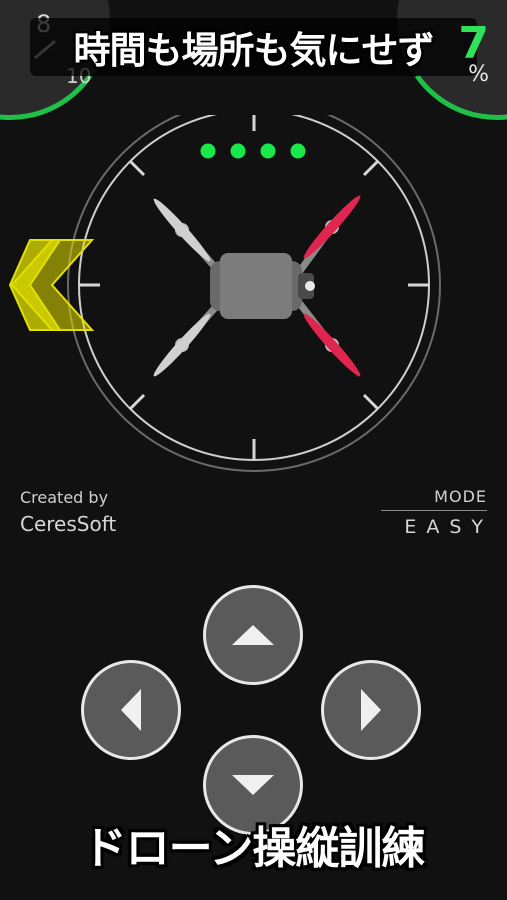 This screenshot has width=507, height=900. I want to click on propeller-rear-right, so click(332, 345).